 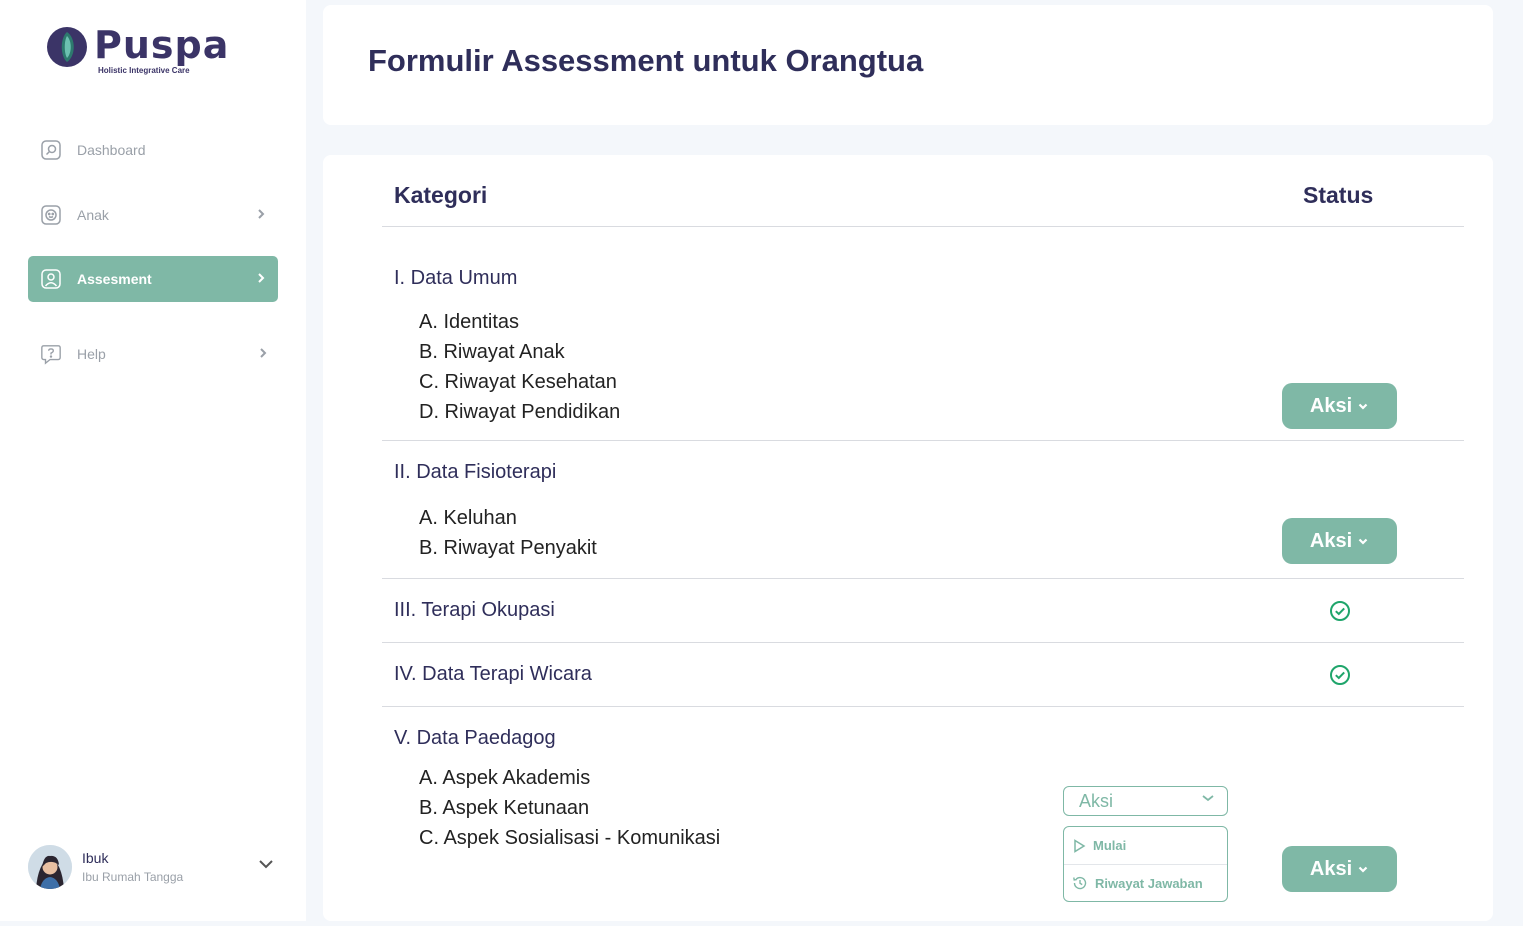 I want to click on list-item: C. Aspek Sosialisasi - Komunikasi, so click(x=570, y=838).